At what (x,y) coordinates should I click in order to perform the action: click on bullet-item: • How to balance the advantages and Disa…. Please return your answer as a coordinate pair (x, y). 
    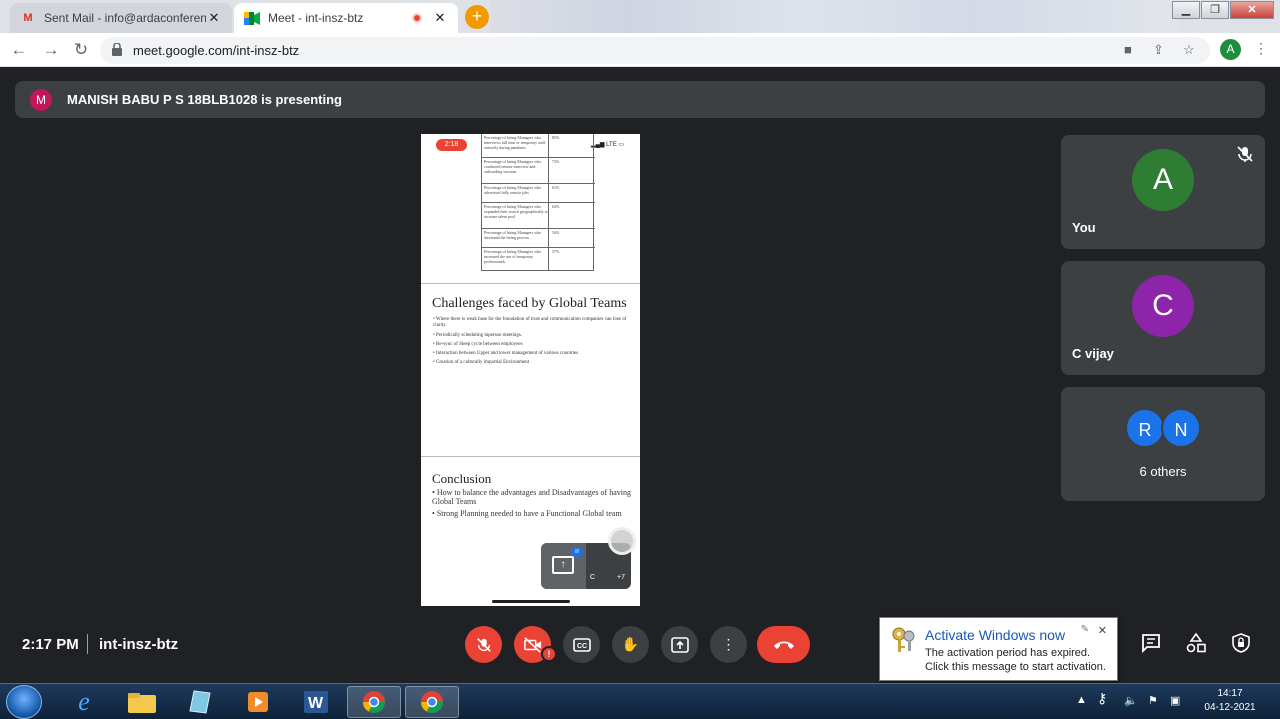
    Looking at the image, I should click on (531, 497).